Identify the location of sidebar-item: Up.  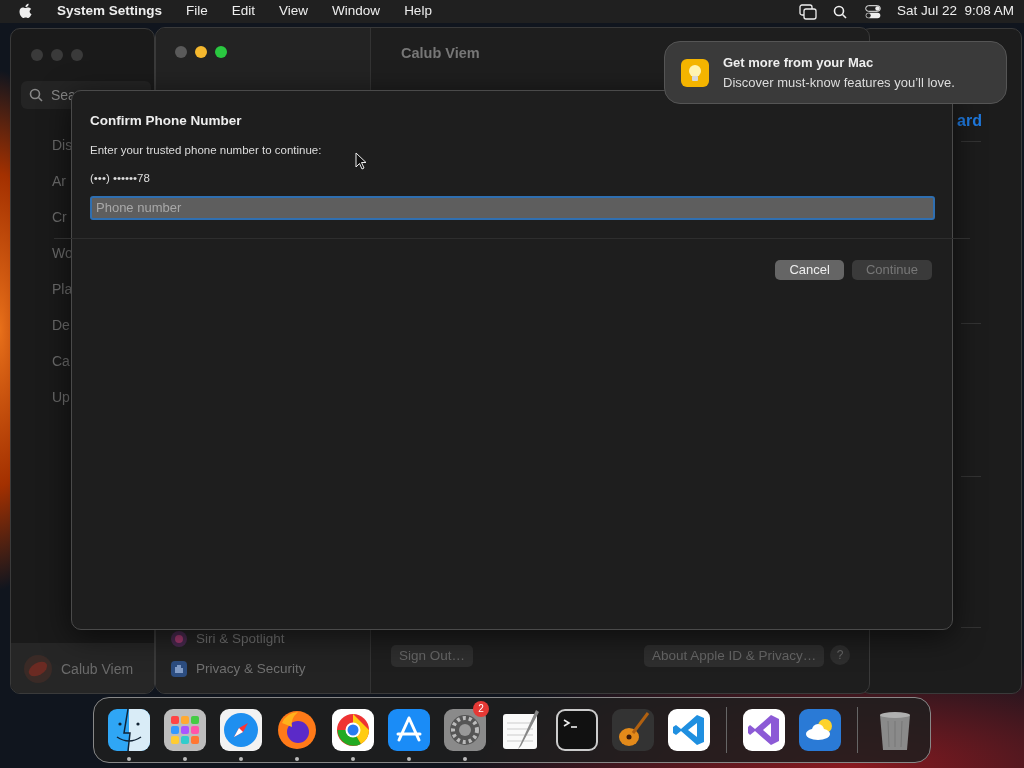
(61, 397).